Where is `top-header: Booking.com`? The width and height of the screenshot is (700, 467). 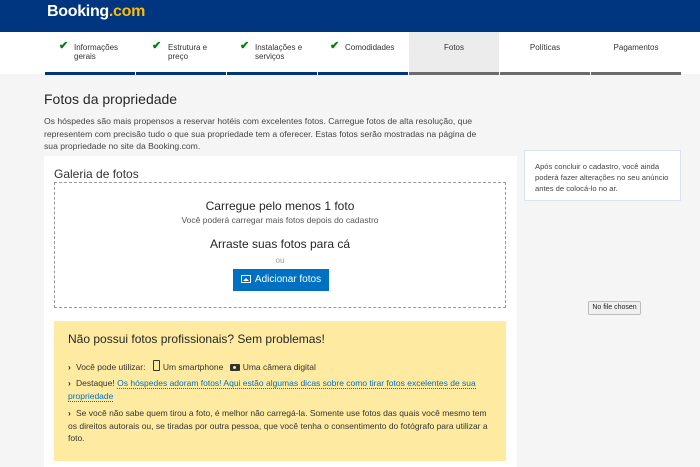 top-header: Booking.com is located at coordinates (350, 16).